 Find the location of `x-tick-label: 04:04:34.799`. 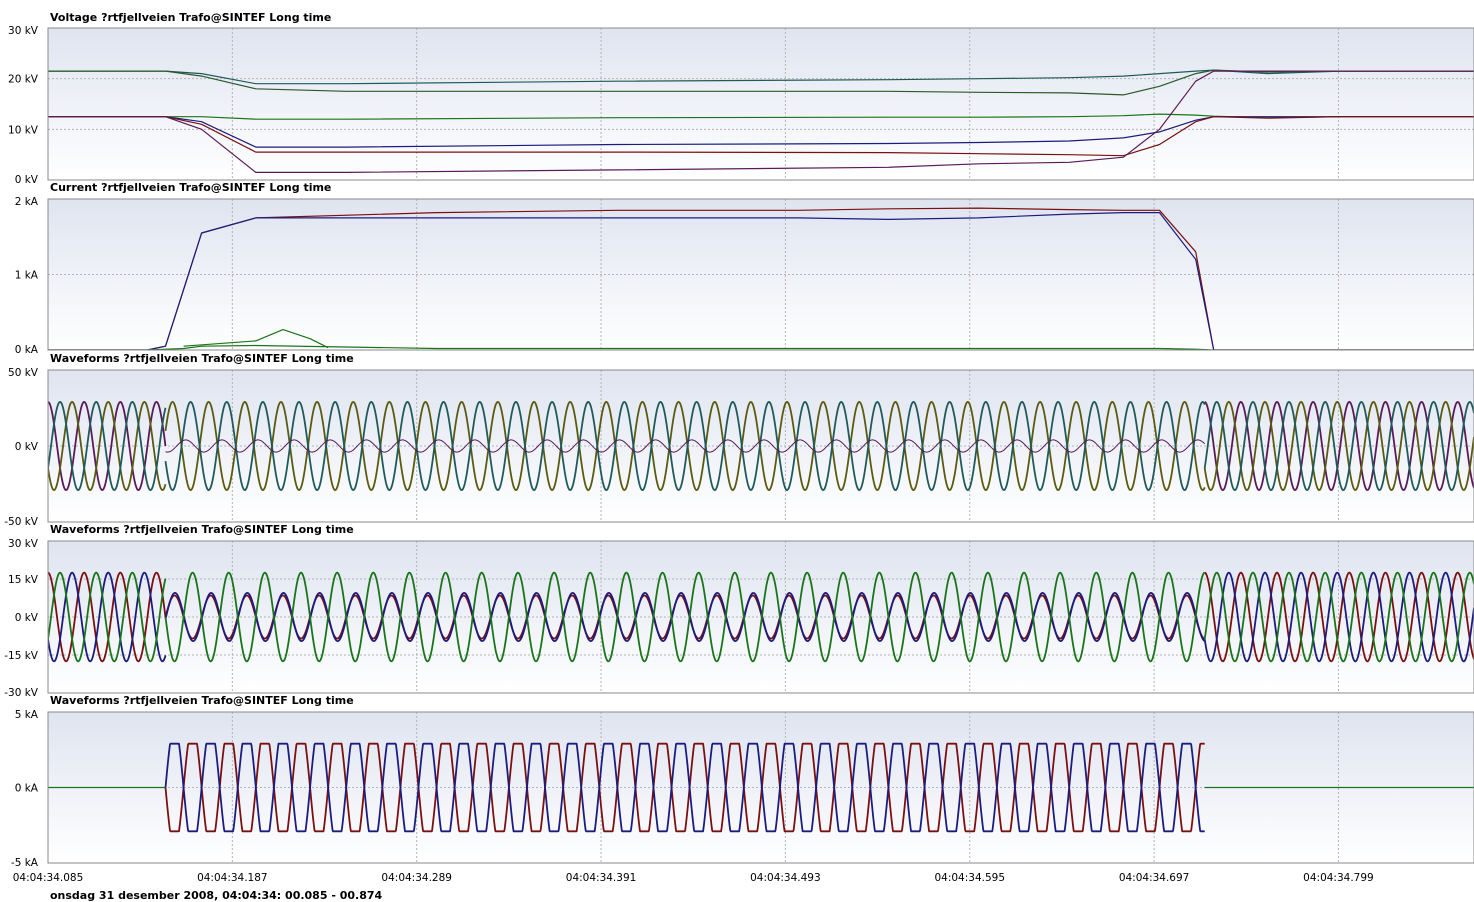

x-tick-label: 04:04:34.799 is located at coordinates (1338, 878).